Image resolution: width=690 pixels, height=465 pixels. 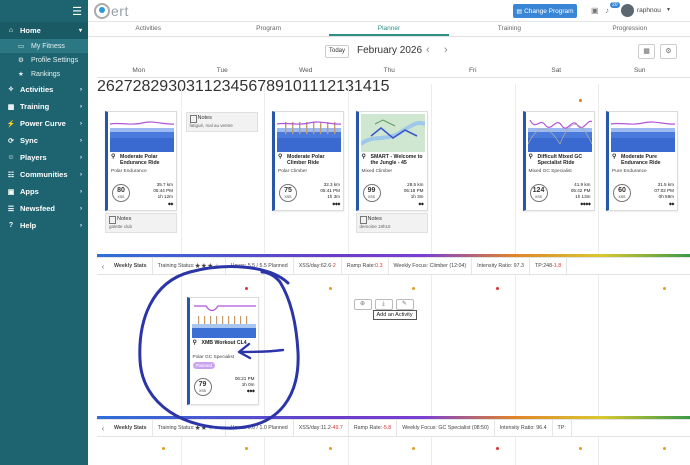 I want to click on photo-icon: ▣, so click(x=595, y=10).